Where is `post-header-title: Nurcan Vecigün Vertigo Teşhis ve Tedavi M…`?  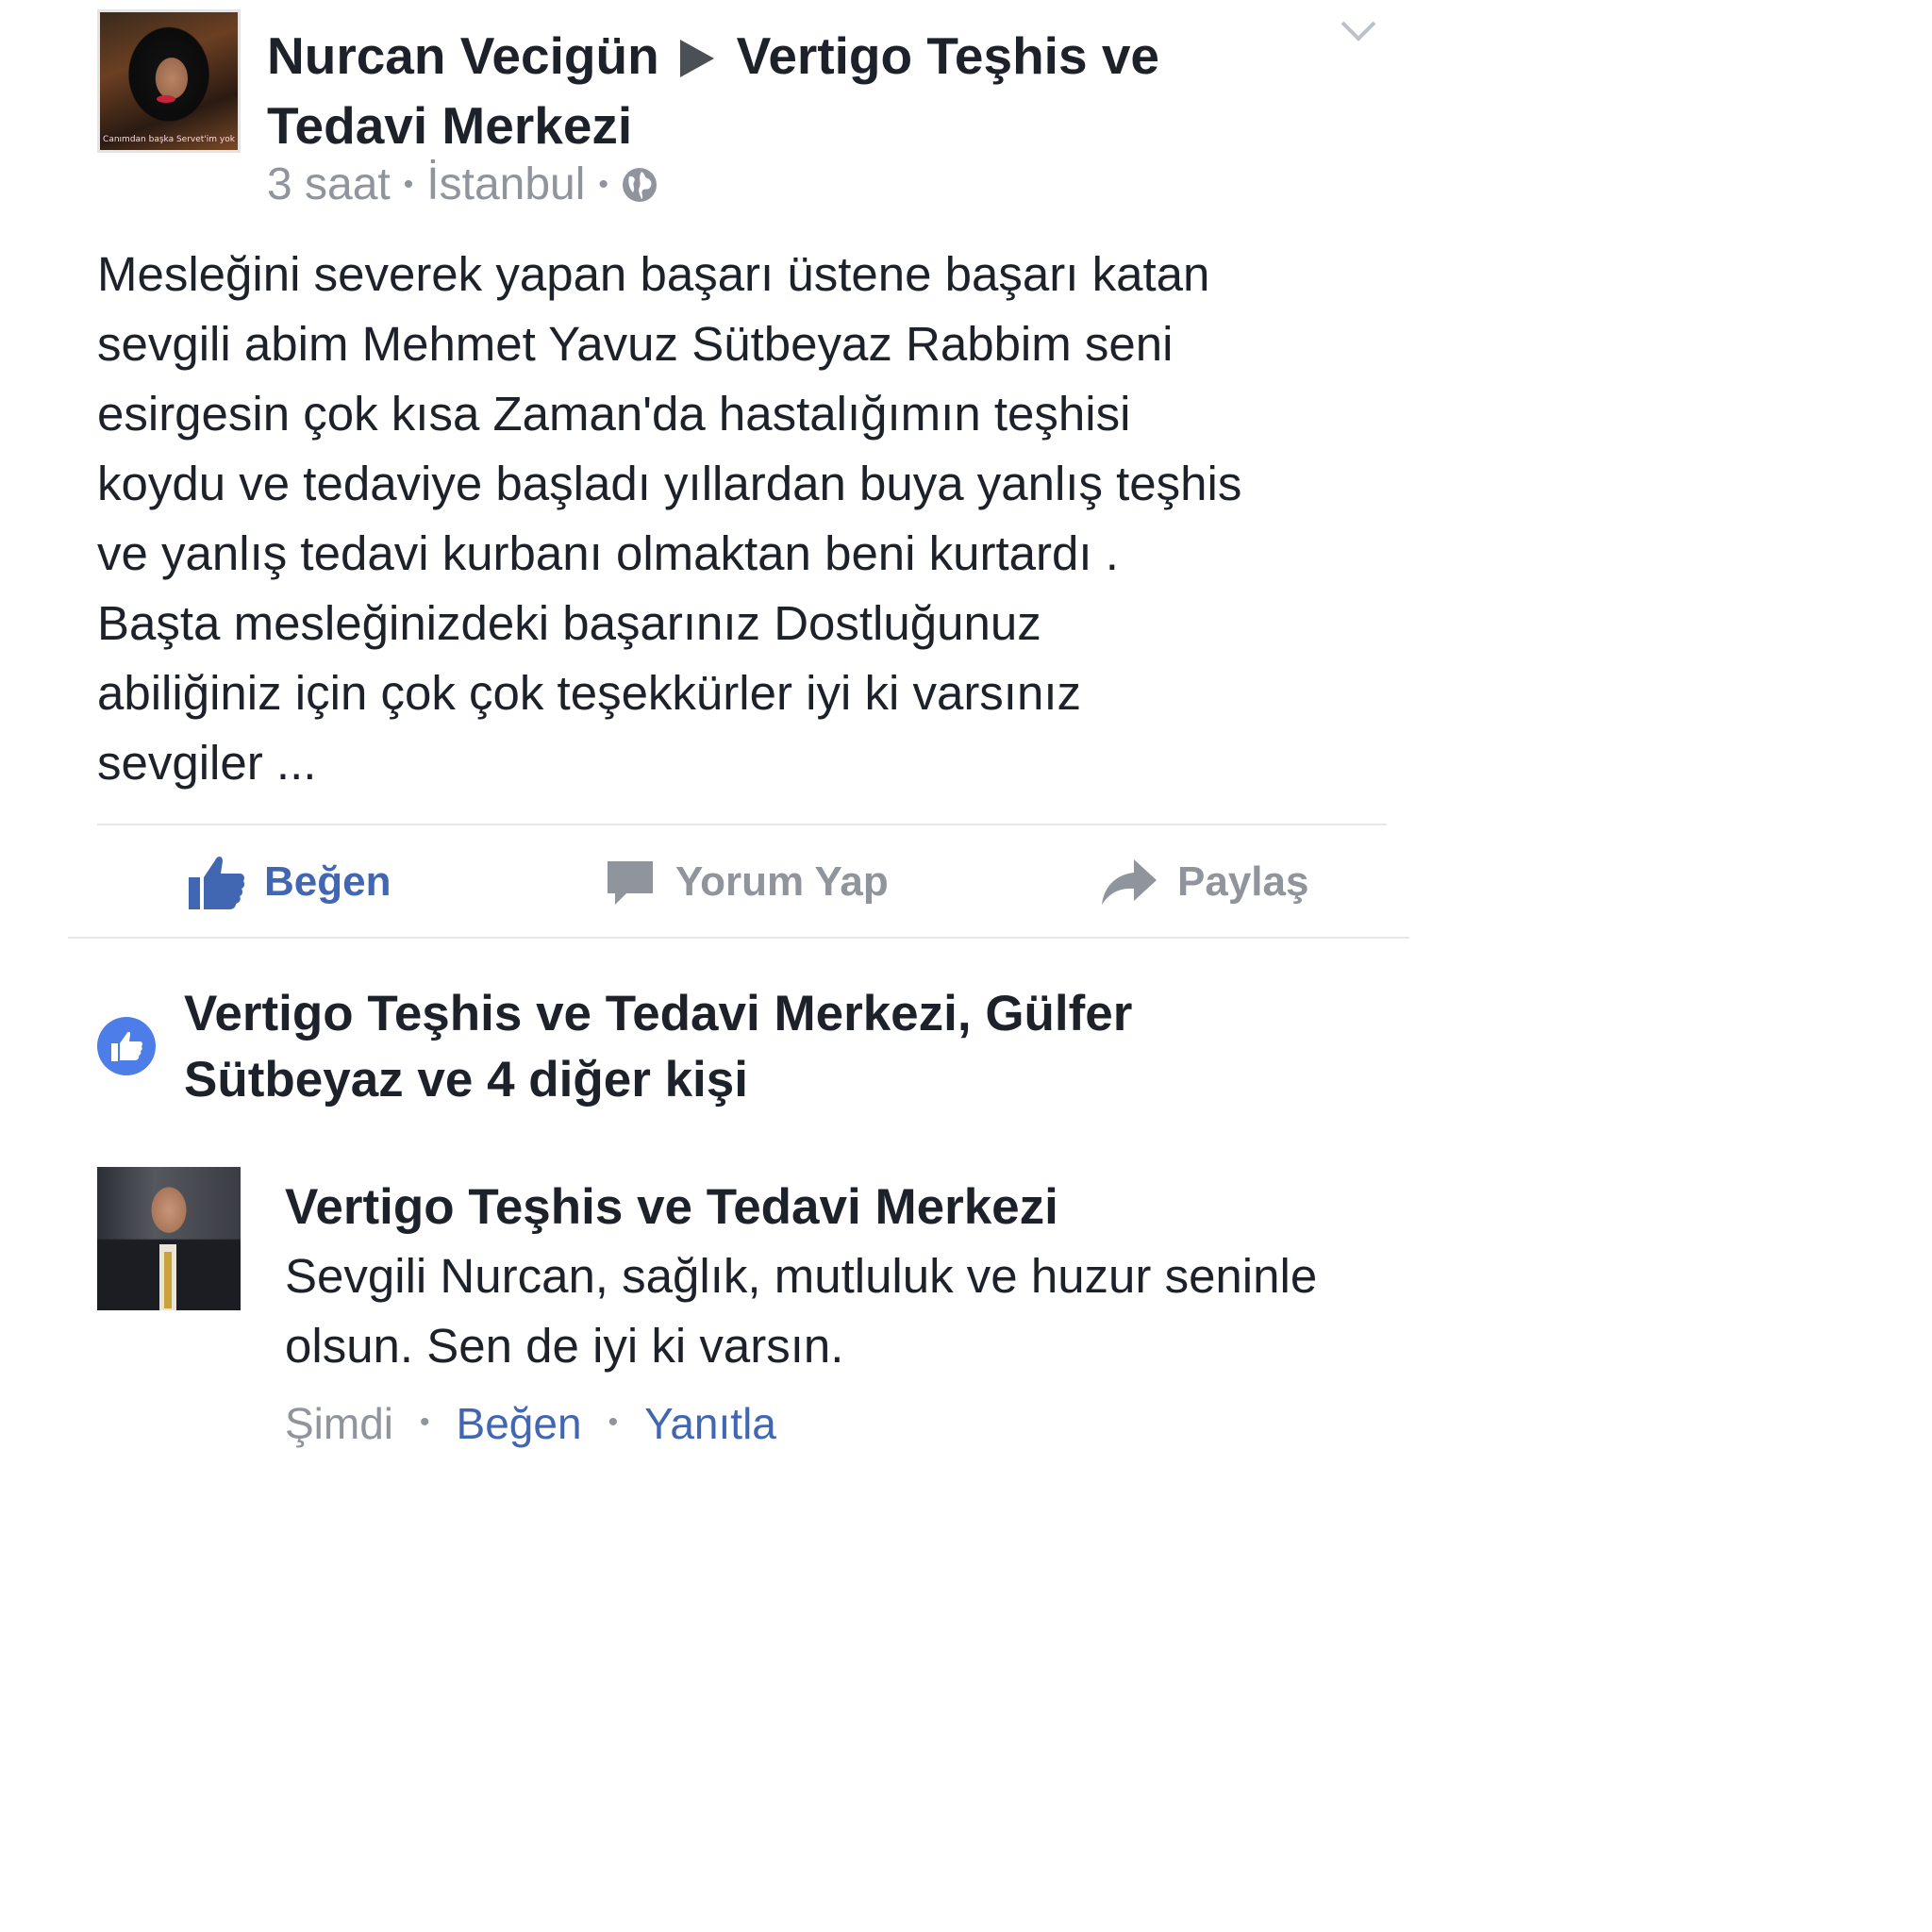
post-header-title: Nurcan Vecigün Vertigo Teşhis ve Tedavi M… is located at coordinates (795, 90).